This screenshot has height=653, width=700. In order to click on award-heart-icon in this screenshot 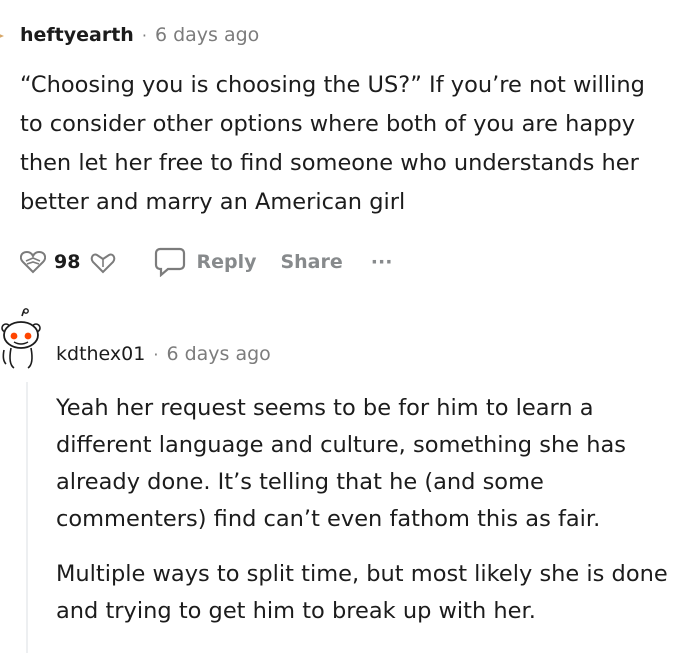, I will do `click(33, 262)`.